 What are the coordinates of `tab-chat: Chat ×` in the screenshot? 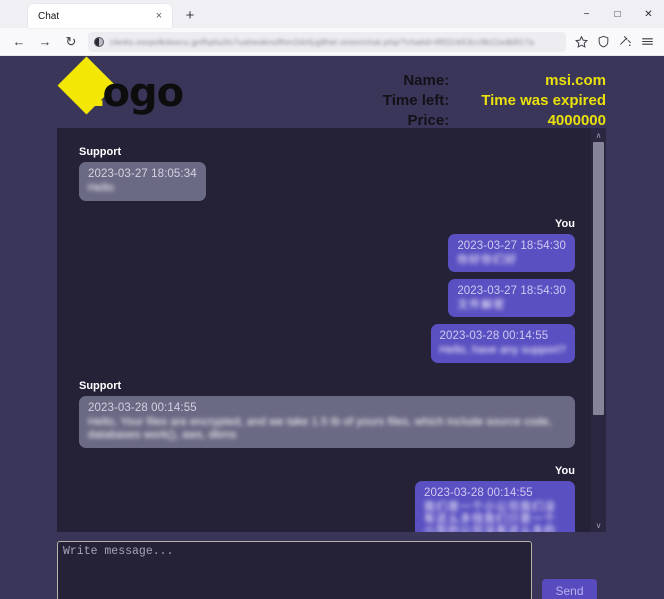 It's located at (100, 16).